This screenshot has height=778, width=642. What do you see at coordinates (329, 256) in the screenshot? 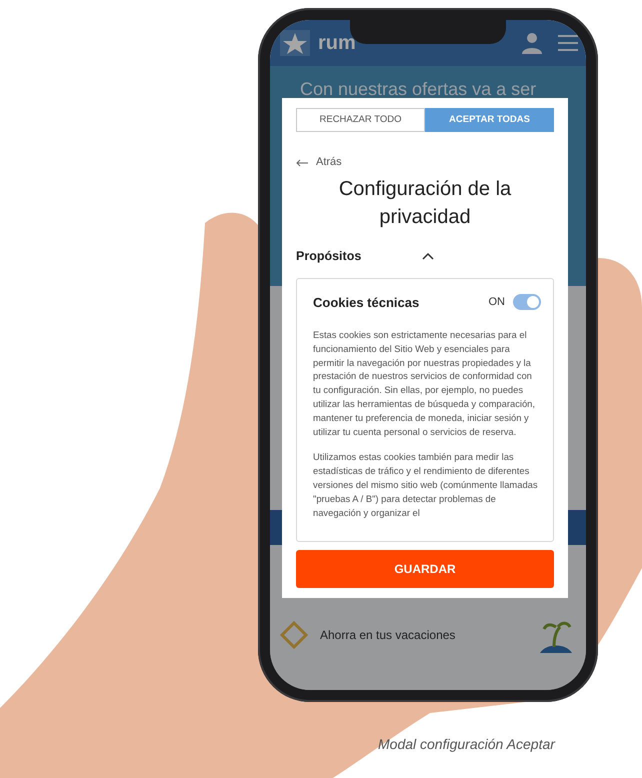
I see `section-label: Propósitos` at bounding box center [329, 256].